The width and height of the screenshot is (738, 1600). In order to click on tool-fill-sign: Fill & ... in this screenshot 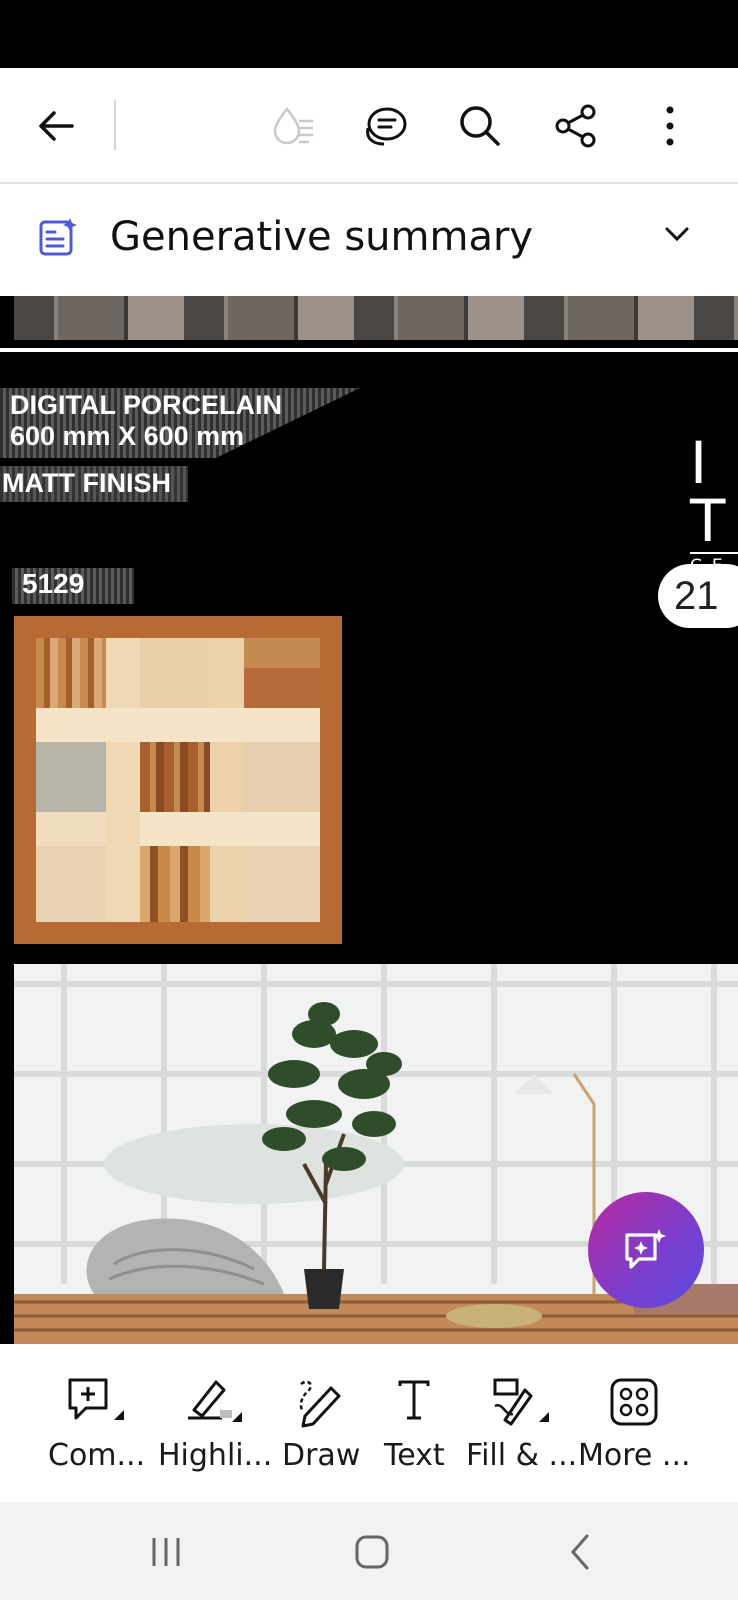, I will do `click(521, 1423)`.